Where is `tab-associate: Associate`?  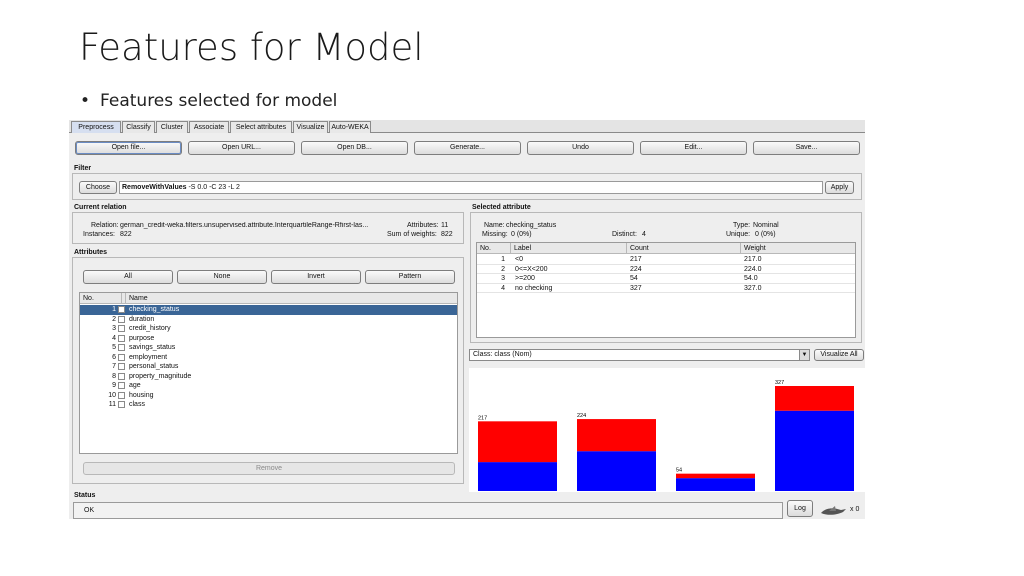
tab-associate: Associate is located at coordinates (209, 127).